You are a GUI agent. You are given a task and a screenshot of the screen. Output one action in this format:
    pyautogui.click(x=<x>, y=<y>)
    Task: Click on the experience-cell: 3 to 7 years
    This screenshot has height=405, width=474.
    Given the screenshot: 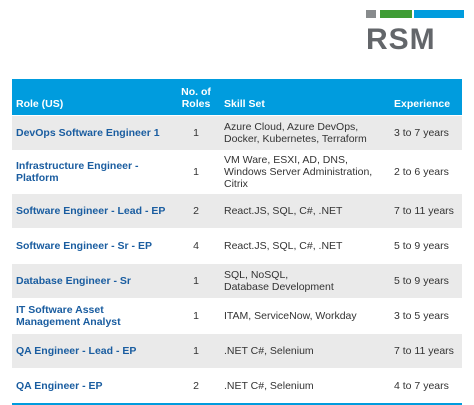 What is the action you would take?
    pyautogui.click(x=426, y=133)
    